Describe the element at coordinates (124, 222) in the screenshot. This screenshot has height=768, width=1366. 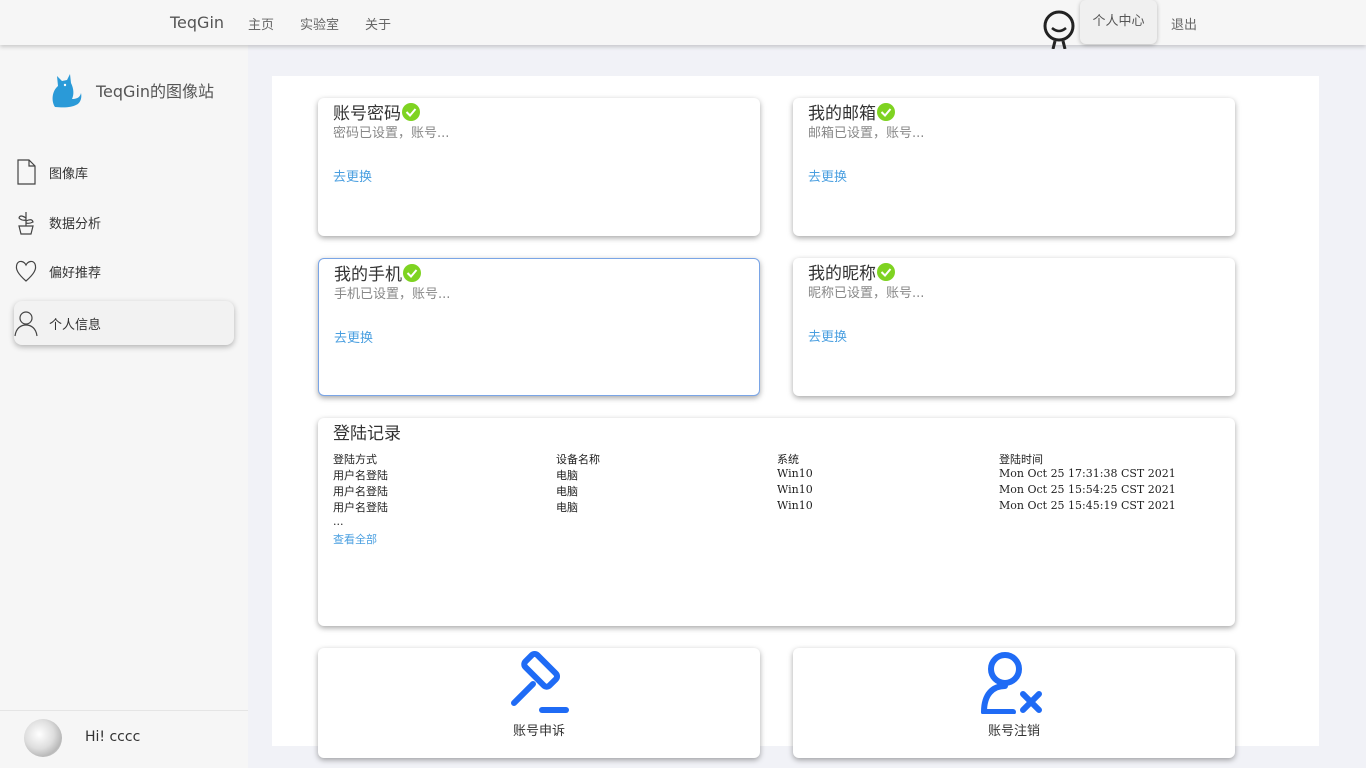
I see `sidebar-item-analysis: 数据分析` at that location.